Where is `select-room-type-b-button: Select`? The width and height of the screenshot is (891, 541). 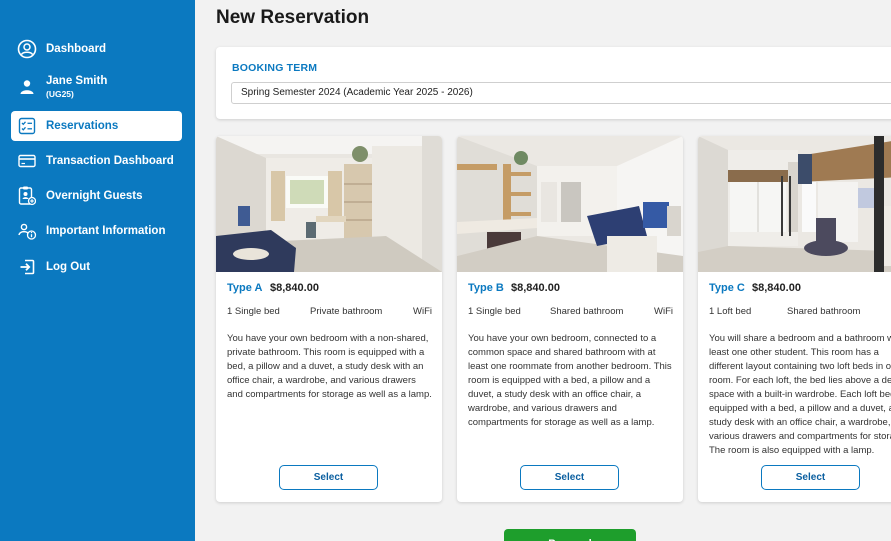
select-room-type-b-button: Select is located at coordinates (569, 477).